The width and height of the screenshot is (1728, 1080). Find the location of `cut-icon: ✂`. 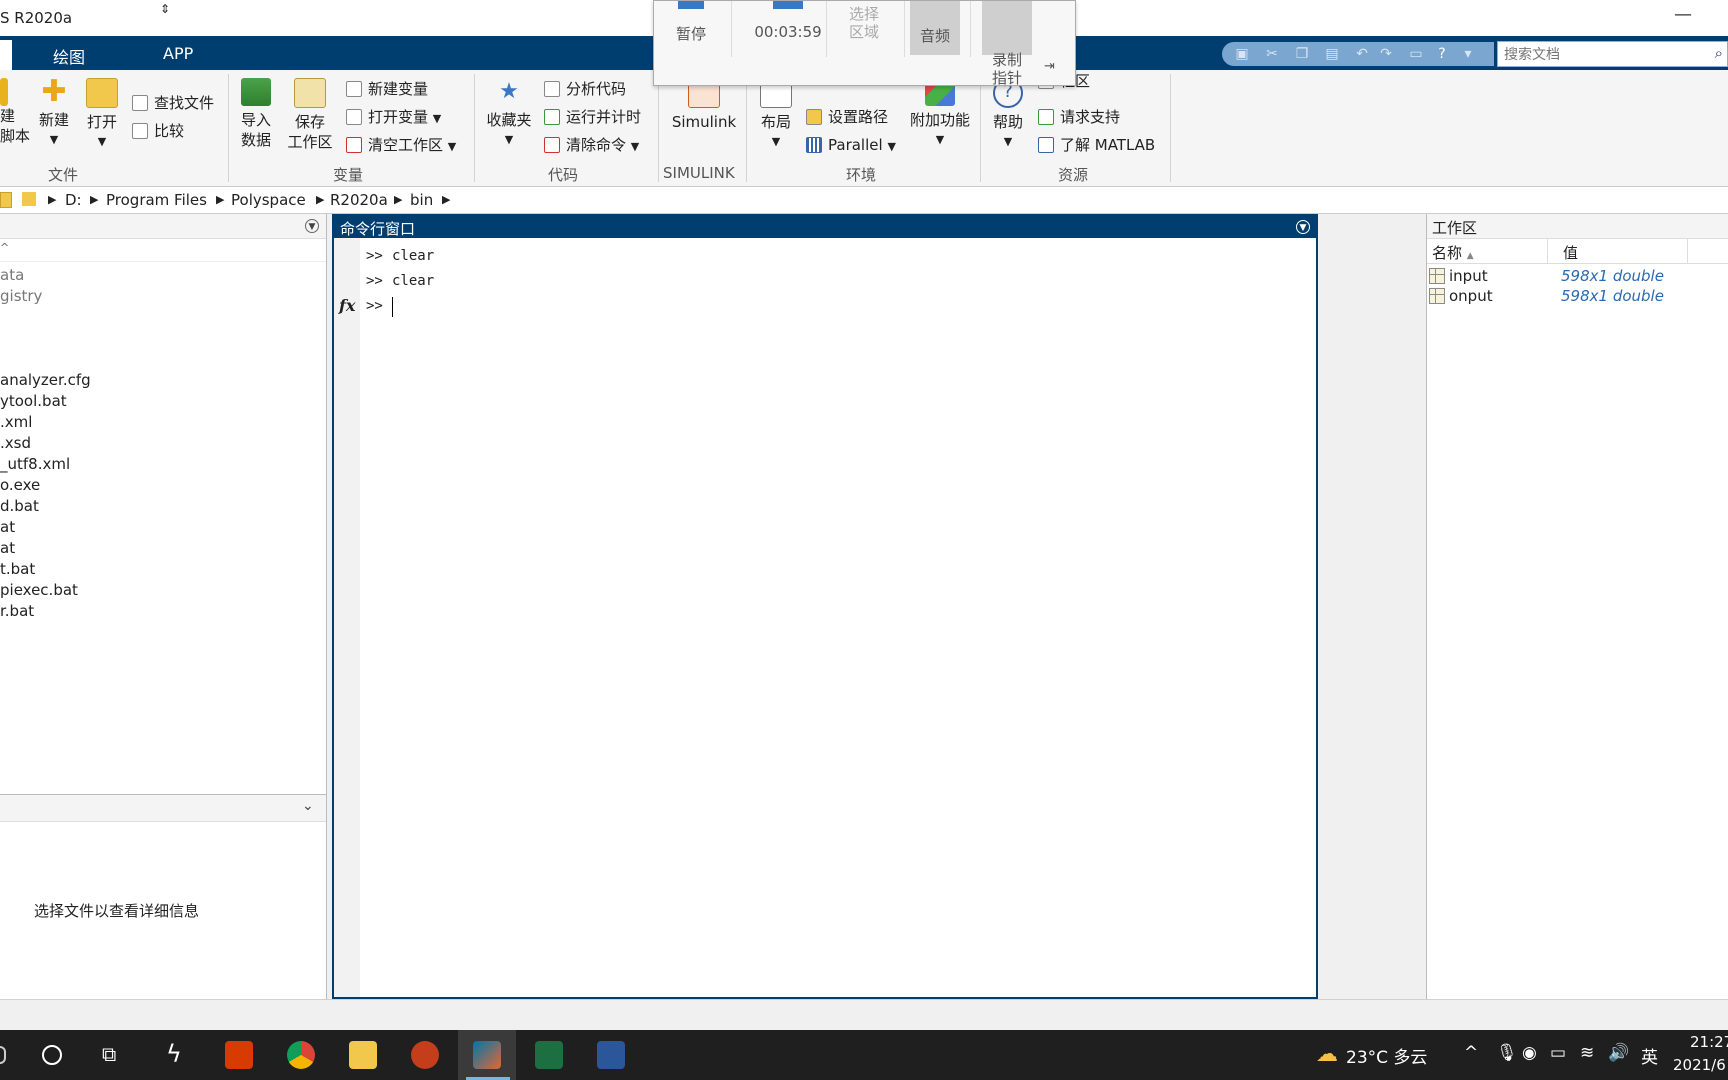

cut-icon: ✂ is located at coordinates (1272, 54).